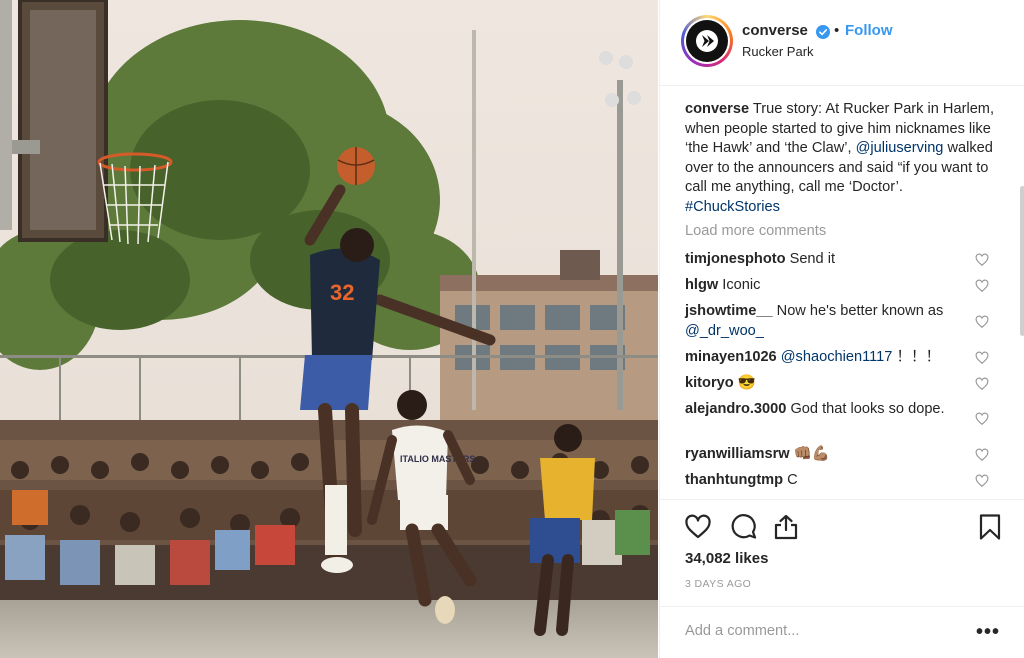 Image resolution: width=1024 pixels, height=658 pixels. What do you see at coordinates (735, 409) in the screenshot?
I see `comment-username: alejandro.3000` at bounding box center [735, 409].